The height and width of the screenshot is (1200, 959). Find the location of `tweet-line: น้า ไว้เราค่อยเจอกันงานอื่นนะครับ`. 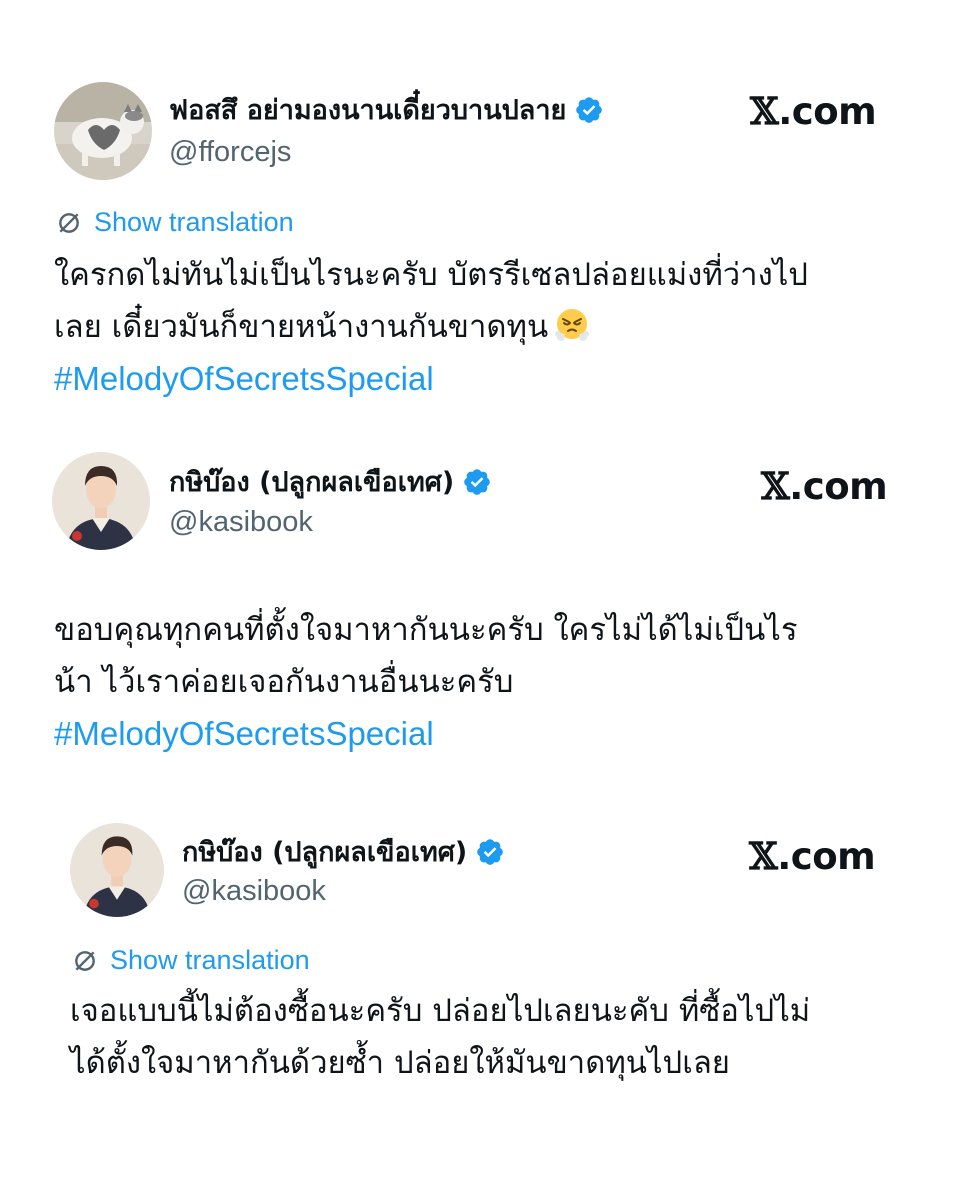

tweet-line: น้า ไว้เราค่อยเจอกันงานอื่นนะครับ is located at coordinates (284, 682).